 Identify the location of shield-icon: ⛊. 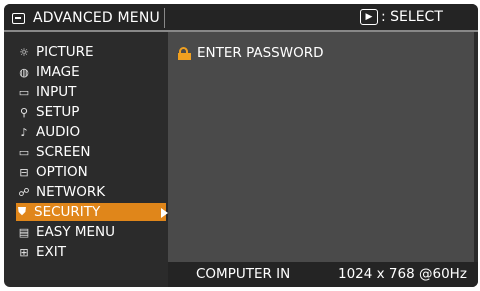
(22, 211).